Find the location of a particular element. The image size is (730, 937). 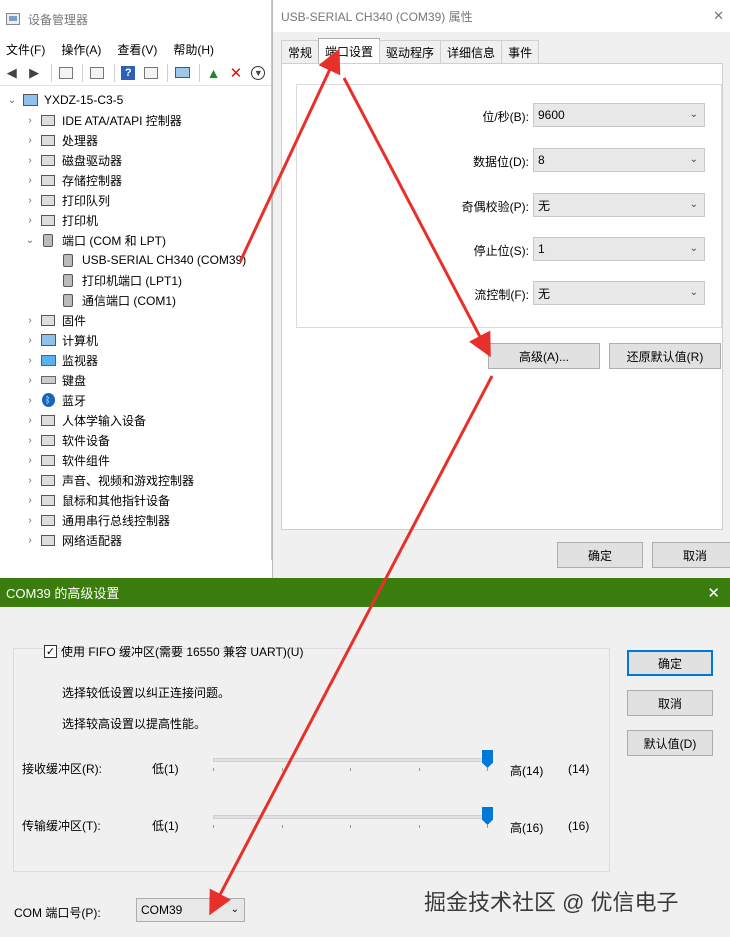

bits-per-second-select: 9600 ⌄ is located at coordinates (619, 115).